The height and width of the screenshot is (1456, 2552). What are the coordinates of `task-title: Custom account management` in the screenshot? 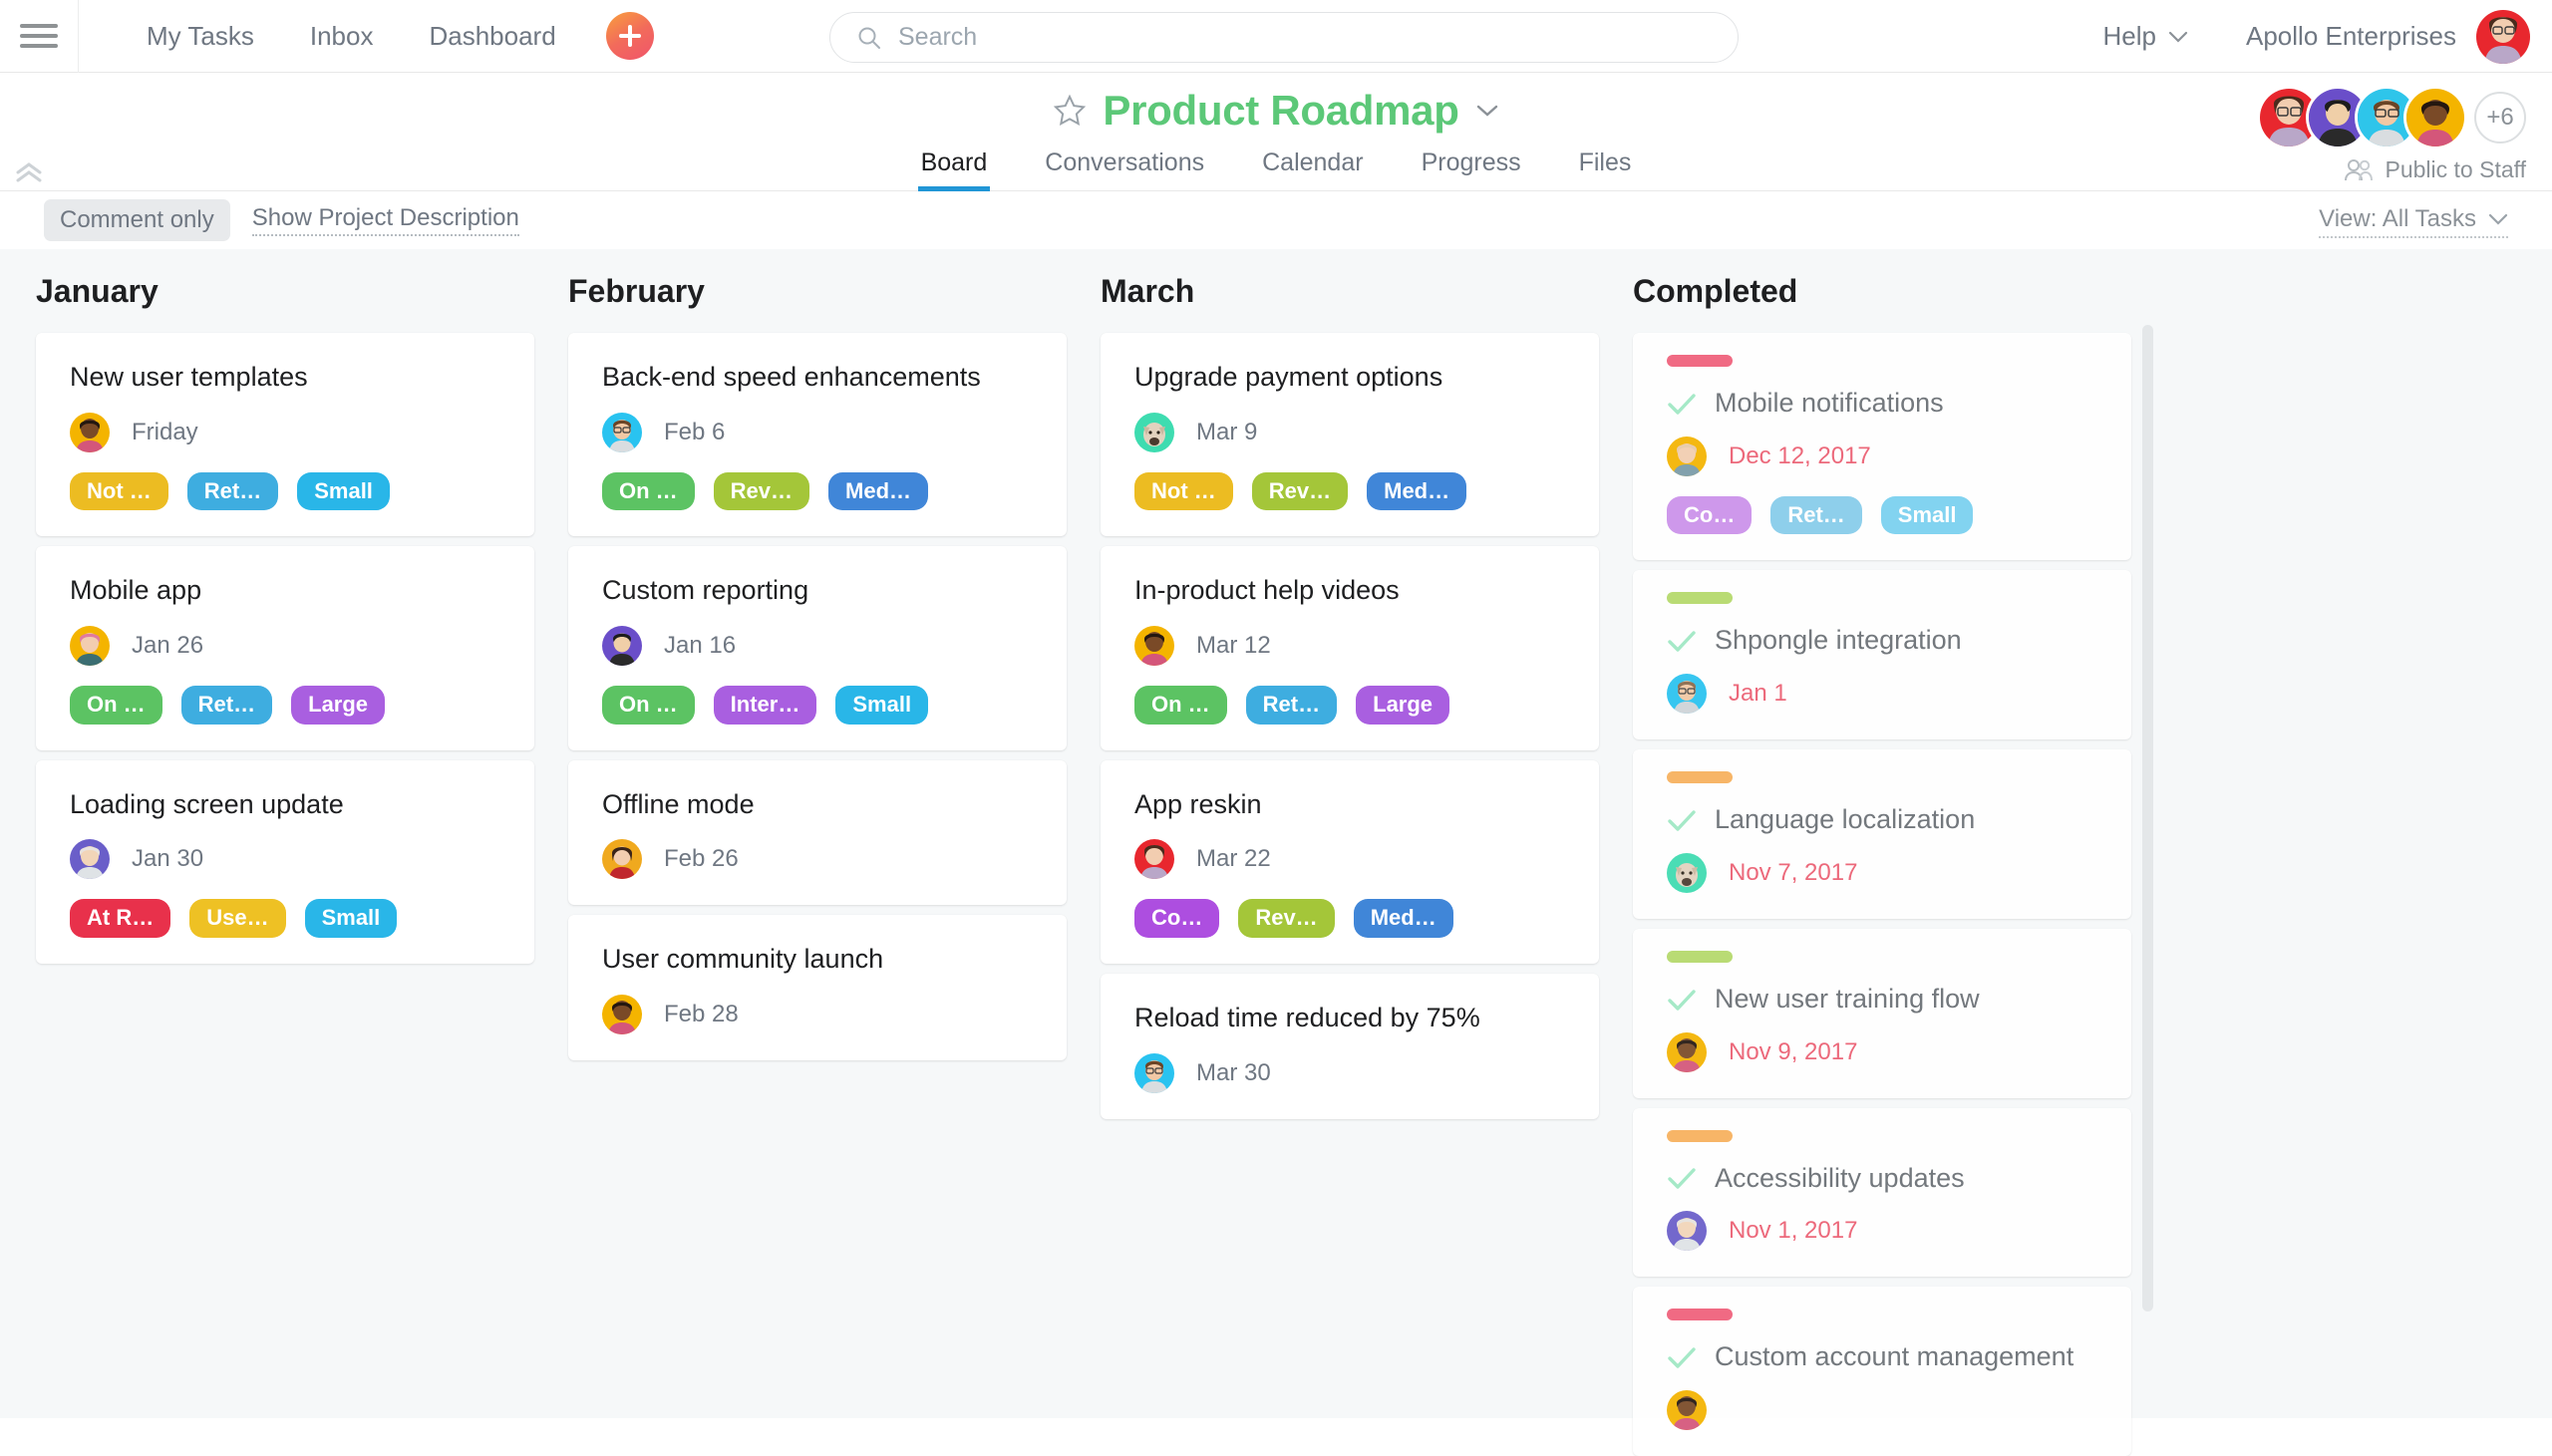 It's located at (1894, 1357).